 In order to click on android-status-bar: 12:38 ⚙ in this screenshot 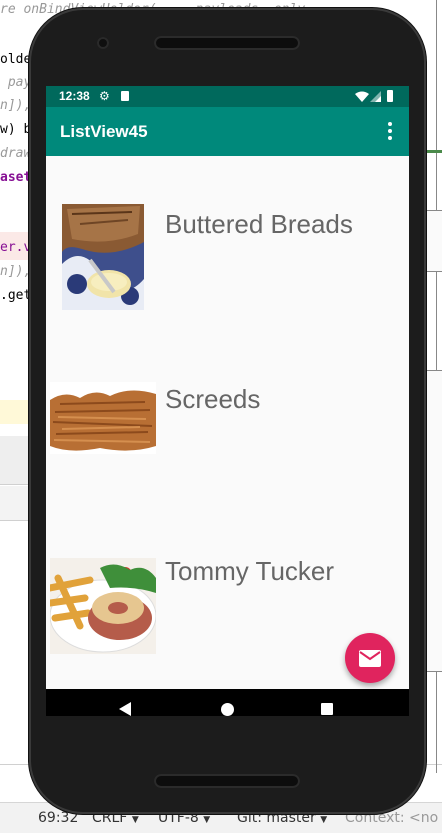, I will do `click(227, 96)`.